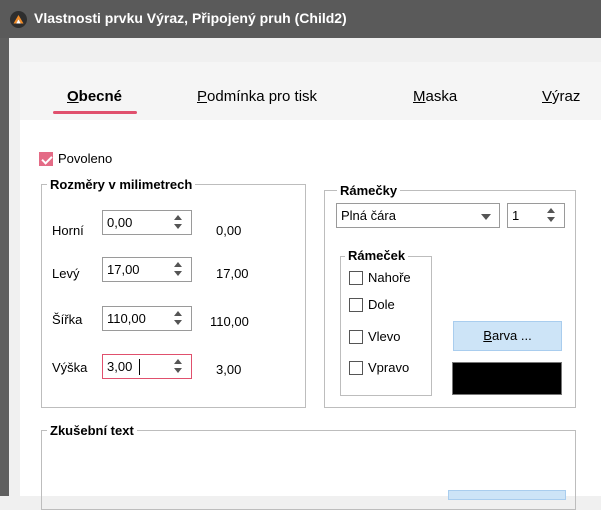 The image size is (601, 510). I want to click on chevron-down-icon, so click(486, 217).